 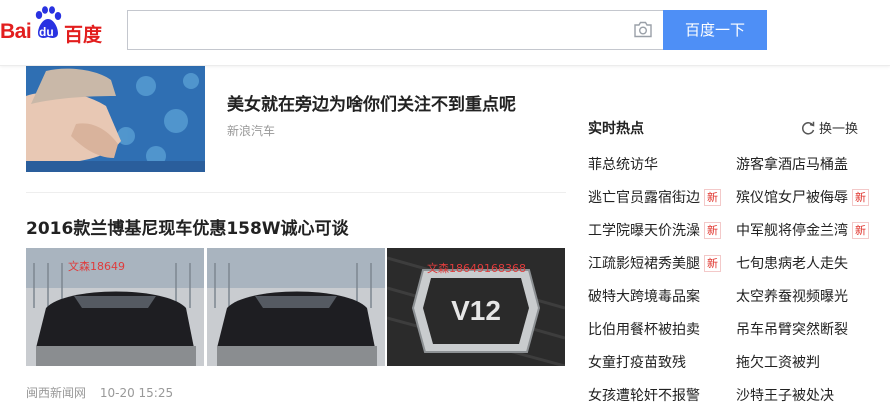 What do you see at coordinates (56, 393) in the screenshot?
I see `news-source: 闽西新闻网` at bounding box center [56, 393].